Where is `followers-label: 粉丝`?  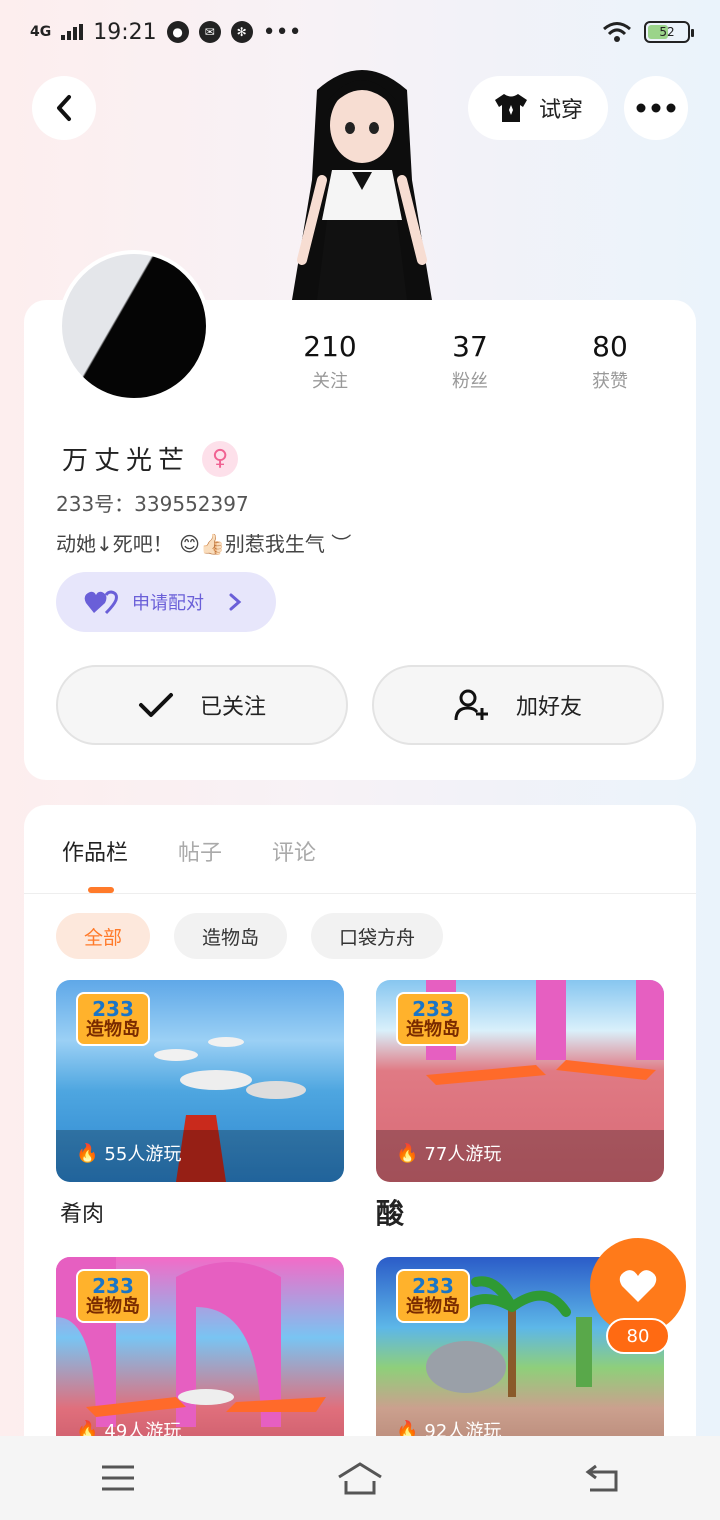 followers-label: 粉丝 is located at coordinates (470, 381).